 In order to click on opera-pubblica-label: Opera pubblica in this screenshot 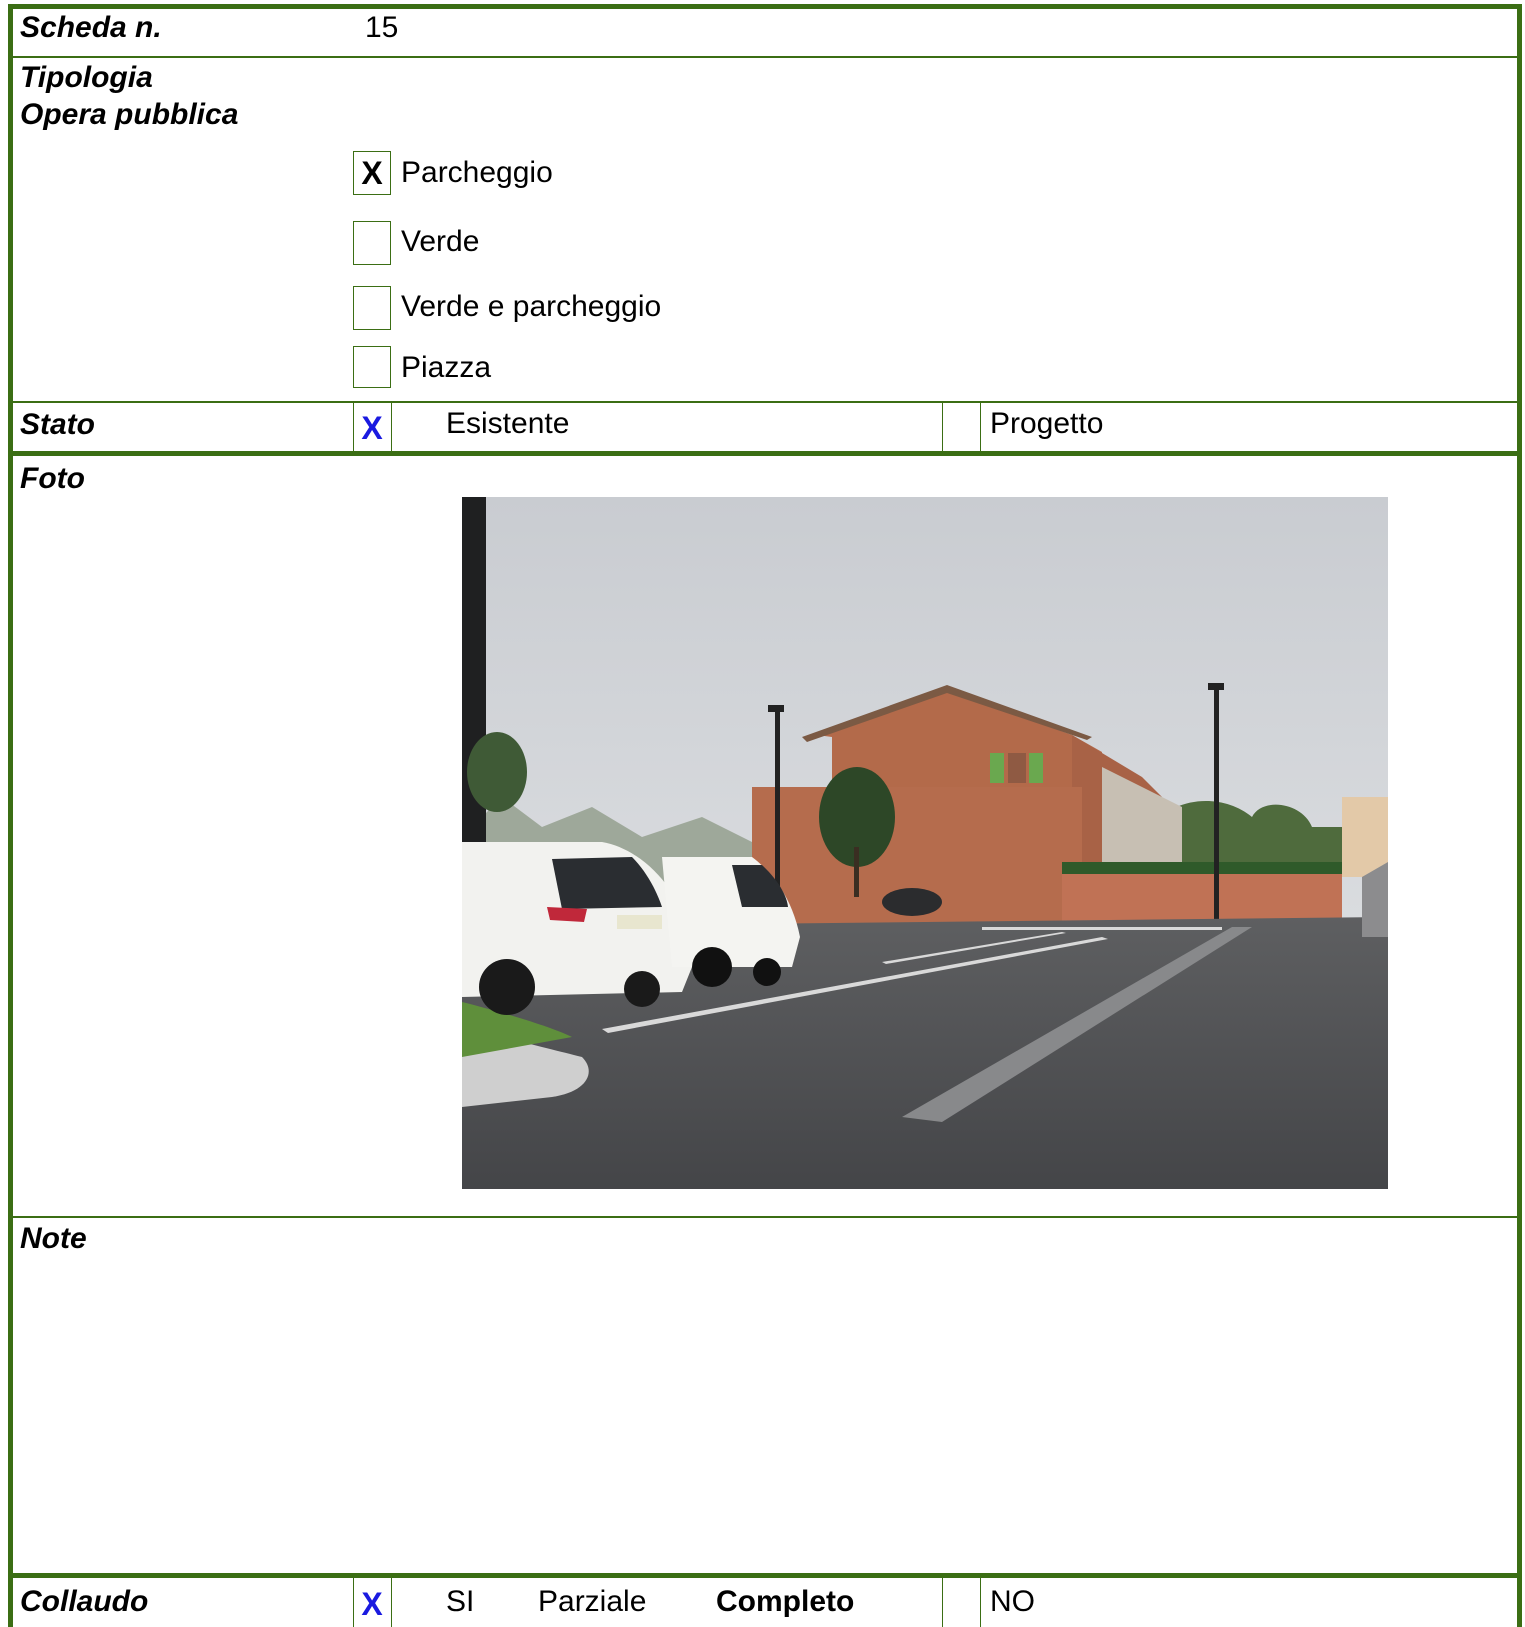, I will do `click(129, 114)`.